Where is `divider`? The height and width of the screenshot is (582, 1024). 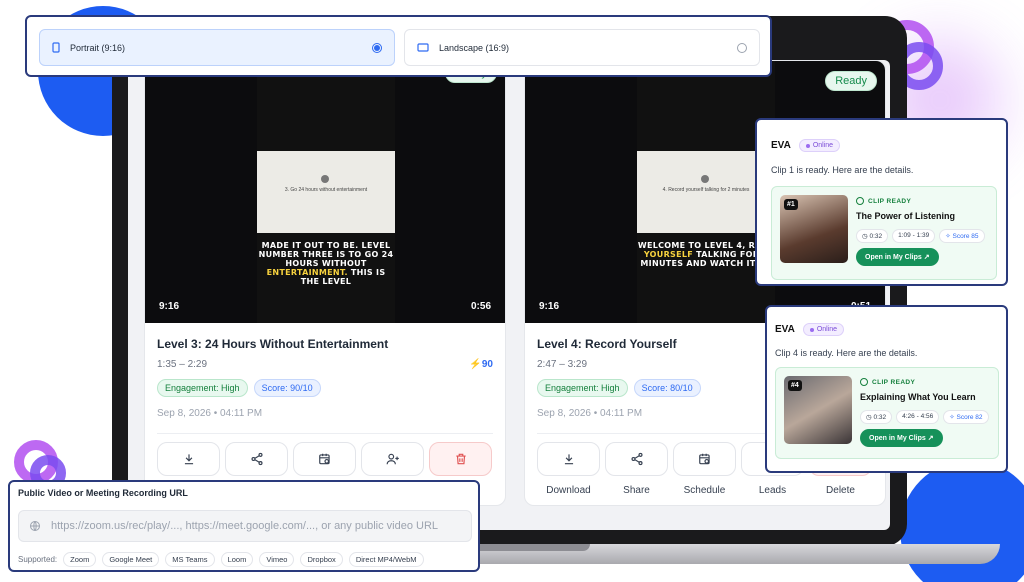
divider is located at coordinates (325, 433).